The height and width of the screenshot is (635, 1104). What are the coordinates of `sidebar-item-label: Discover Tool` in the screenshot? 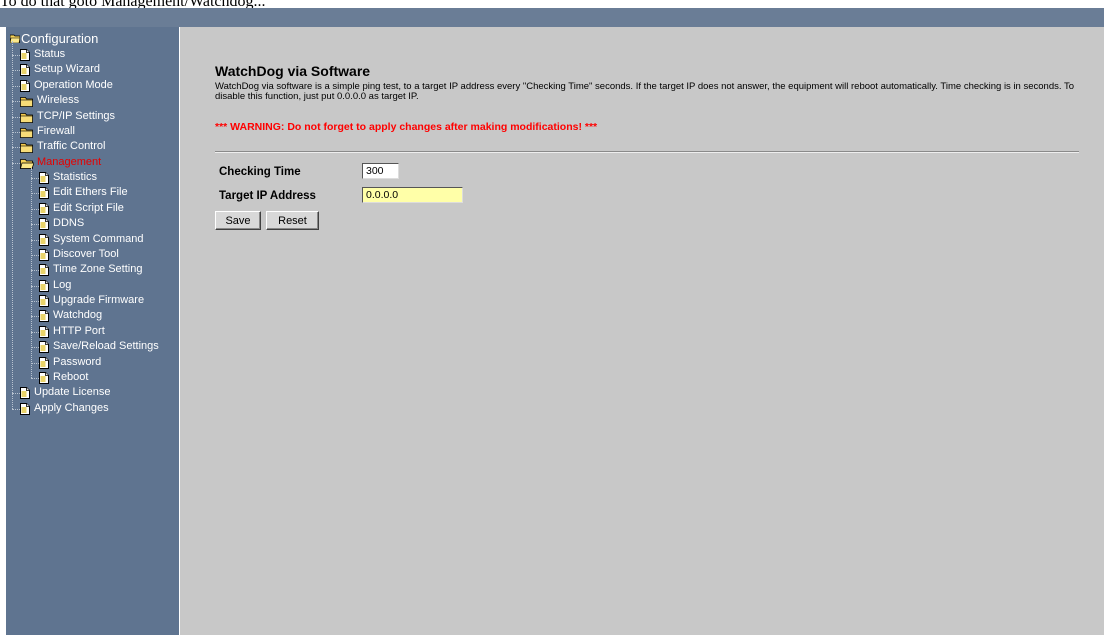 It's located at (86, 253).